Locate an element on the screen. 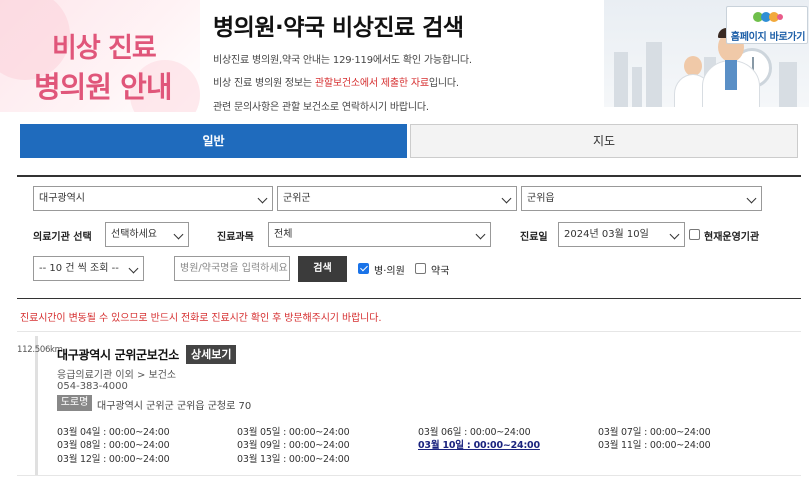 The width and height of the screenshot is (809, 493). department-label: 진료과목 is located at coordinates (235, 237).